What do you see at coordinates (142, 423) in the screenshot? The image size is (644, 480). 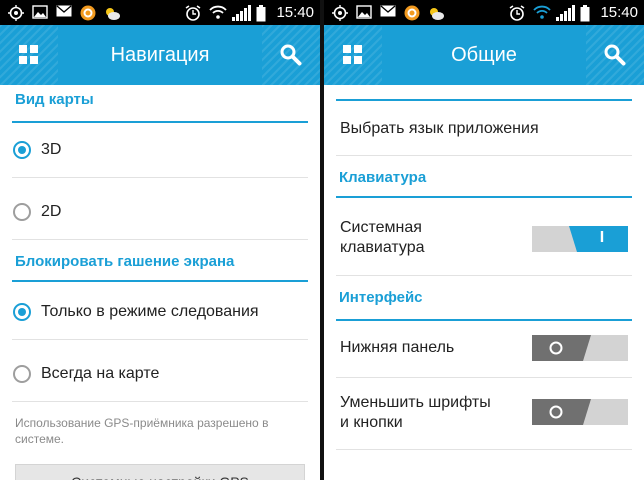 I see `gps-note-line-1: Использование GPS-приёмника разрешено в` at bounding box center [142, 423].